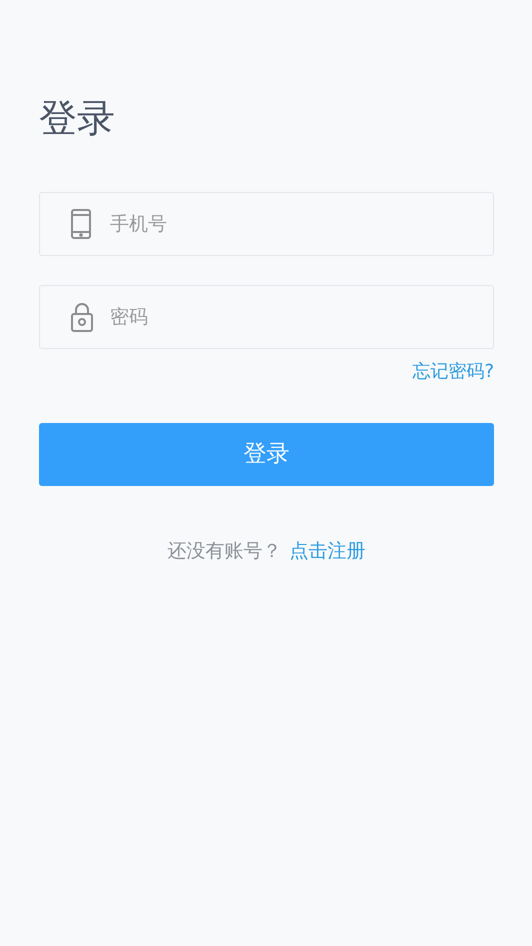  What do you see at coordinates (266, 317) in the screenshot?
I see `password-field: 密码` at bounding box center [266, 317].